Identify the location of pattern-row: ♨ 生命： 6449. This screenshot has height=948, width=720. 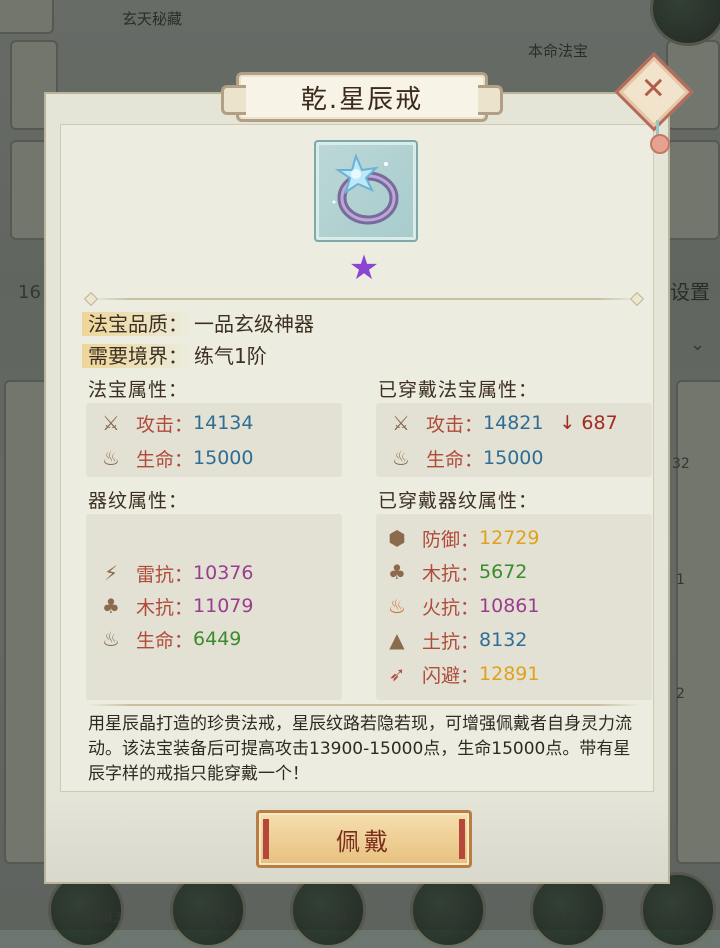
(169, 639).